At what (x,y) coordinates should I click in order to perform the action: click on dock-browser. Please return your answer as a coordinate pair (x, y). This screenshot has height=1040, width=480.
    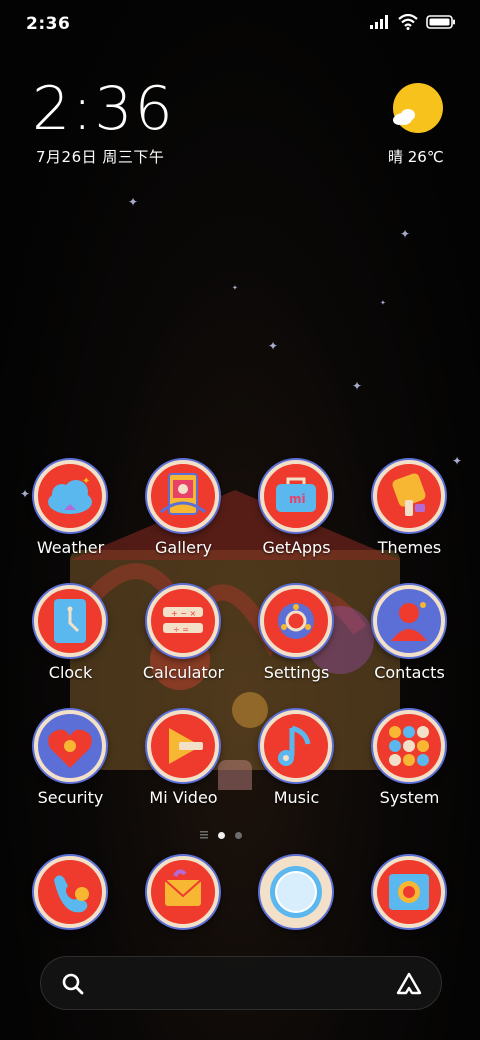
    Looking at the image, I should click on (296, 896).